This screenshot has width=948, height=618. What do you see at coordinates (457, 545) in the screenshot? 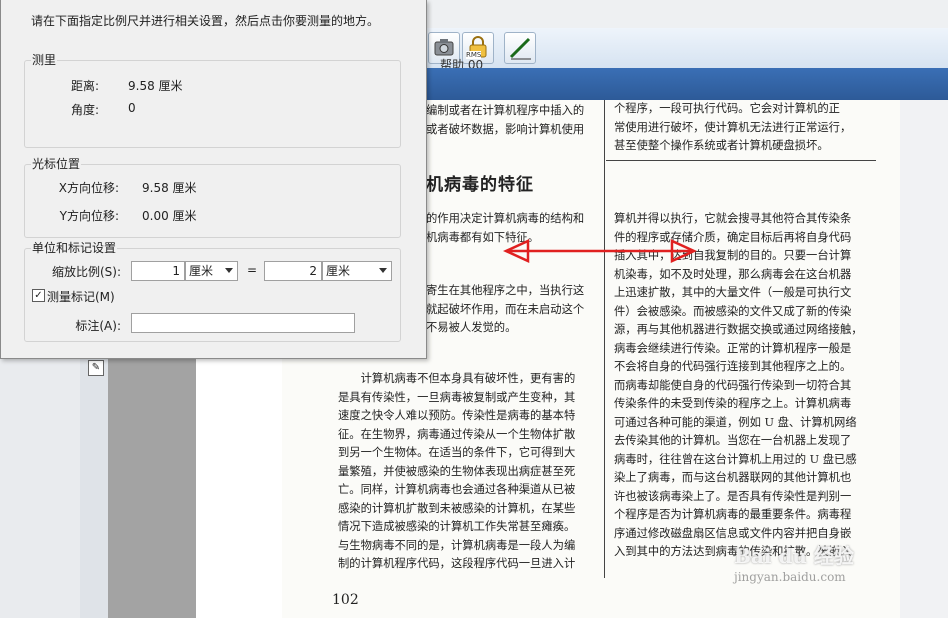
I see `text-line: 与生物病毒不同的是，计算机病毒是一段人为编` at bounding box center [457, 545].